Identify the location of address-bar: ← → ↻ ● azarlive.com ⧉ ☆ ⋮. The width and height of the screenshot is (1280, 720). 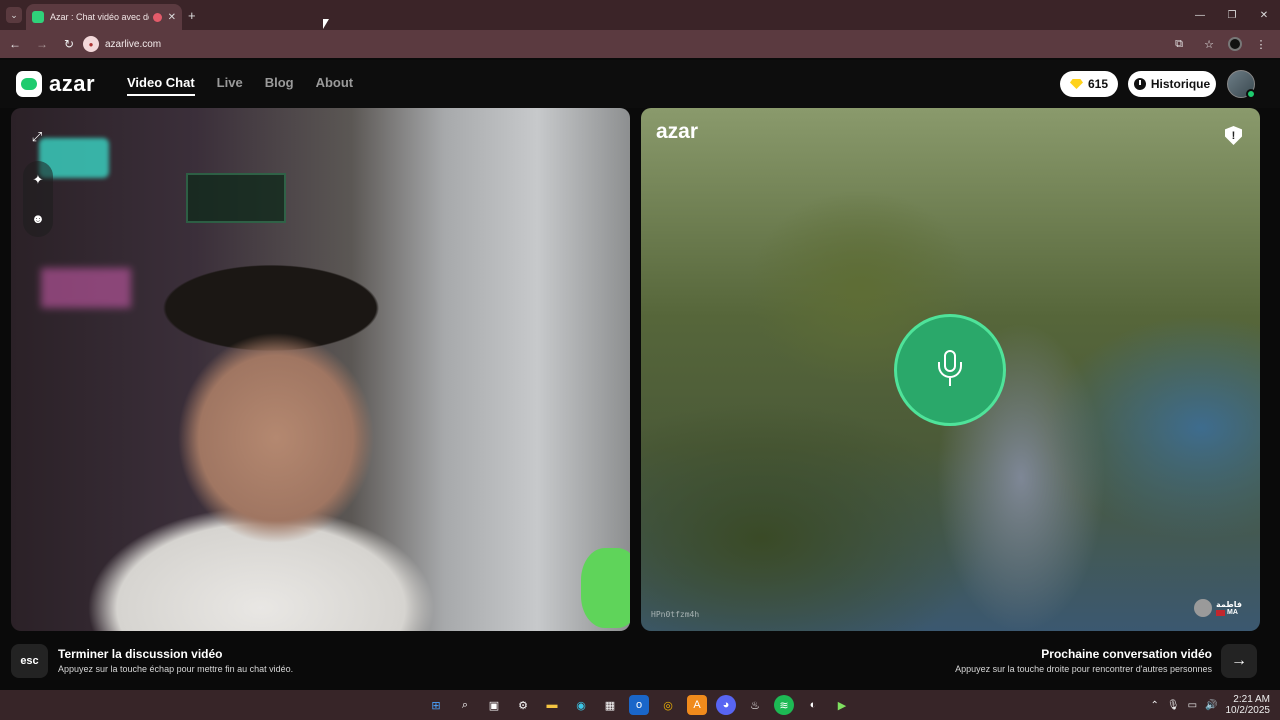
(640, 44).